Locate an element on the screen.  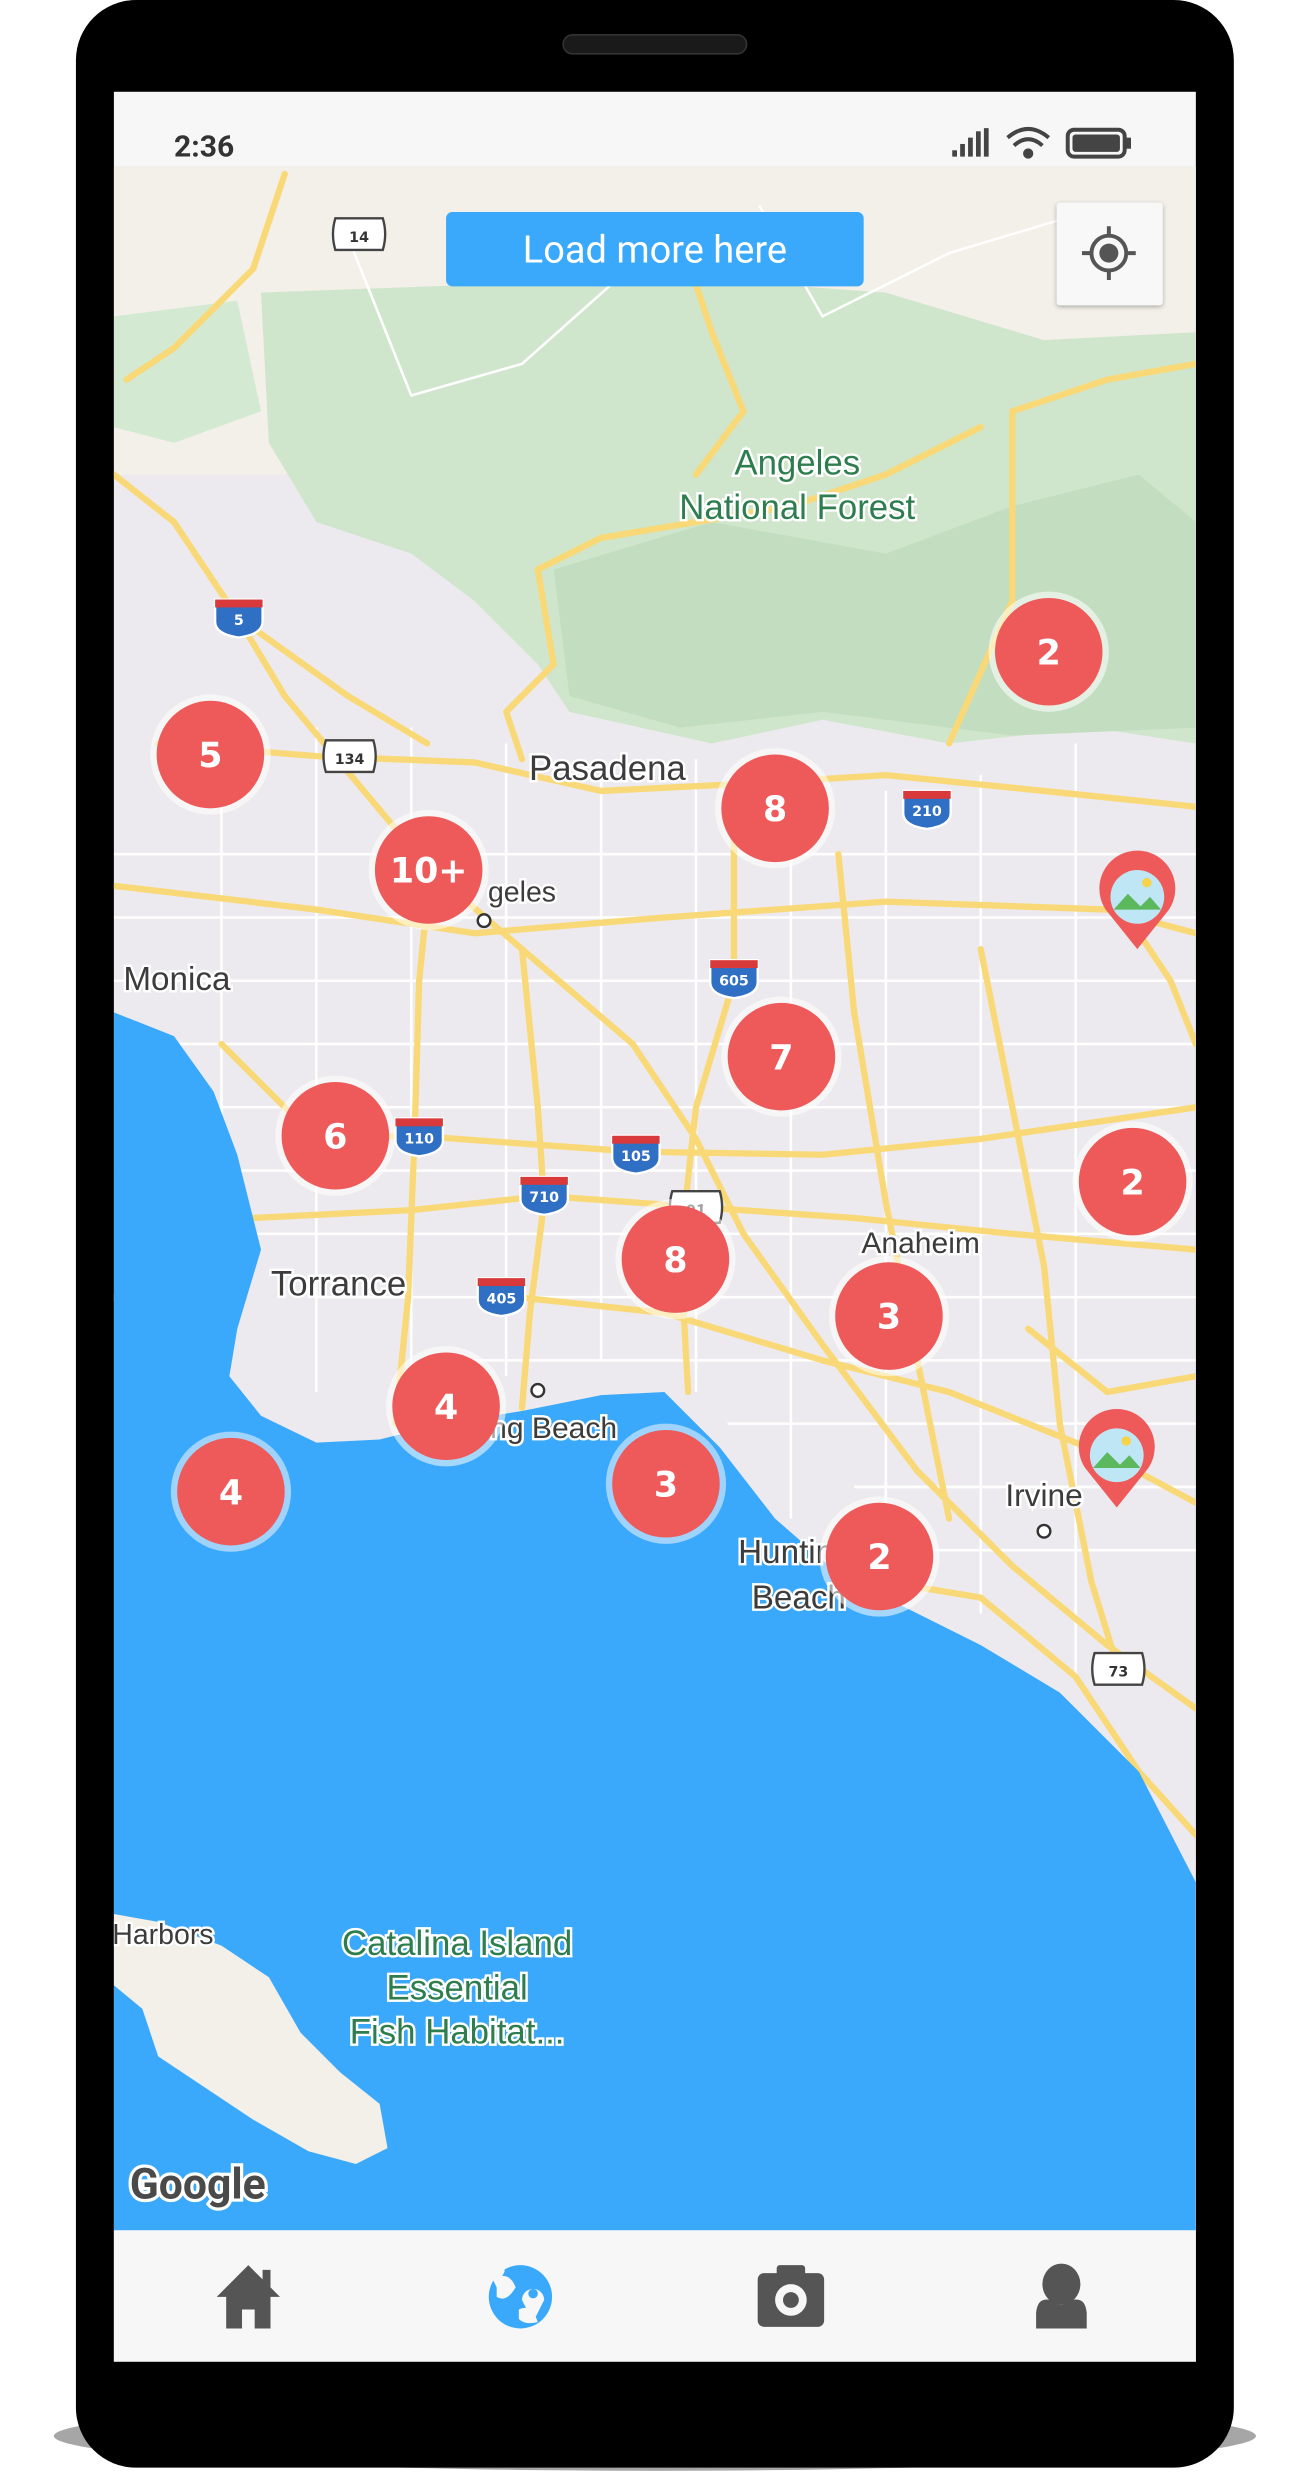
highway-shield: 210 is located at coordinates (927, 810).